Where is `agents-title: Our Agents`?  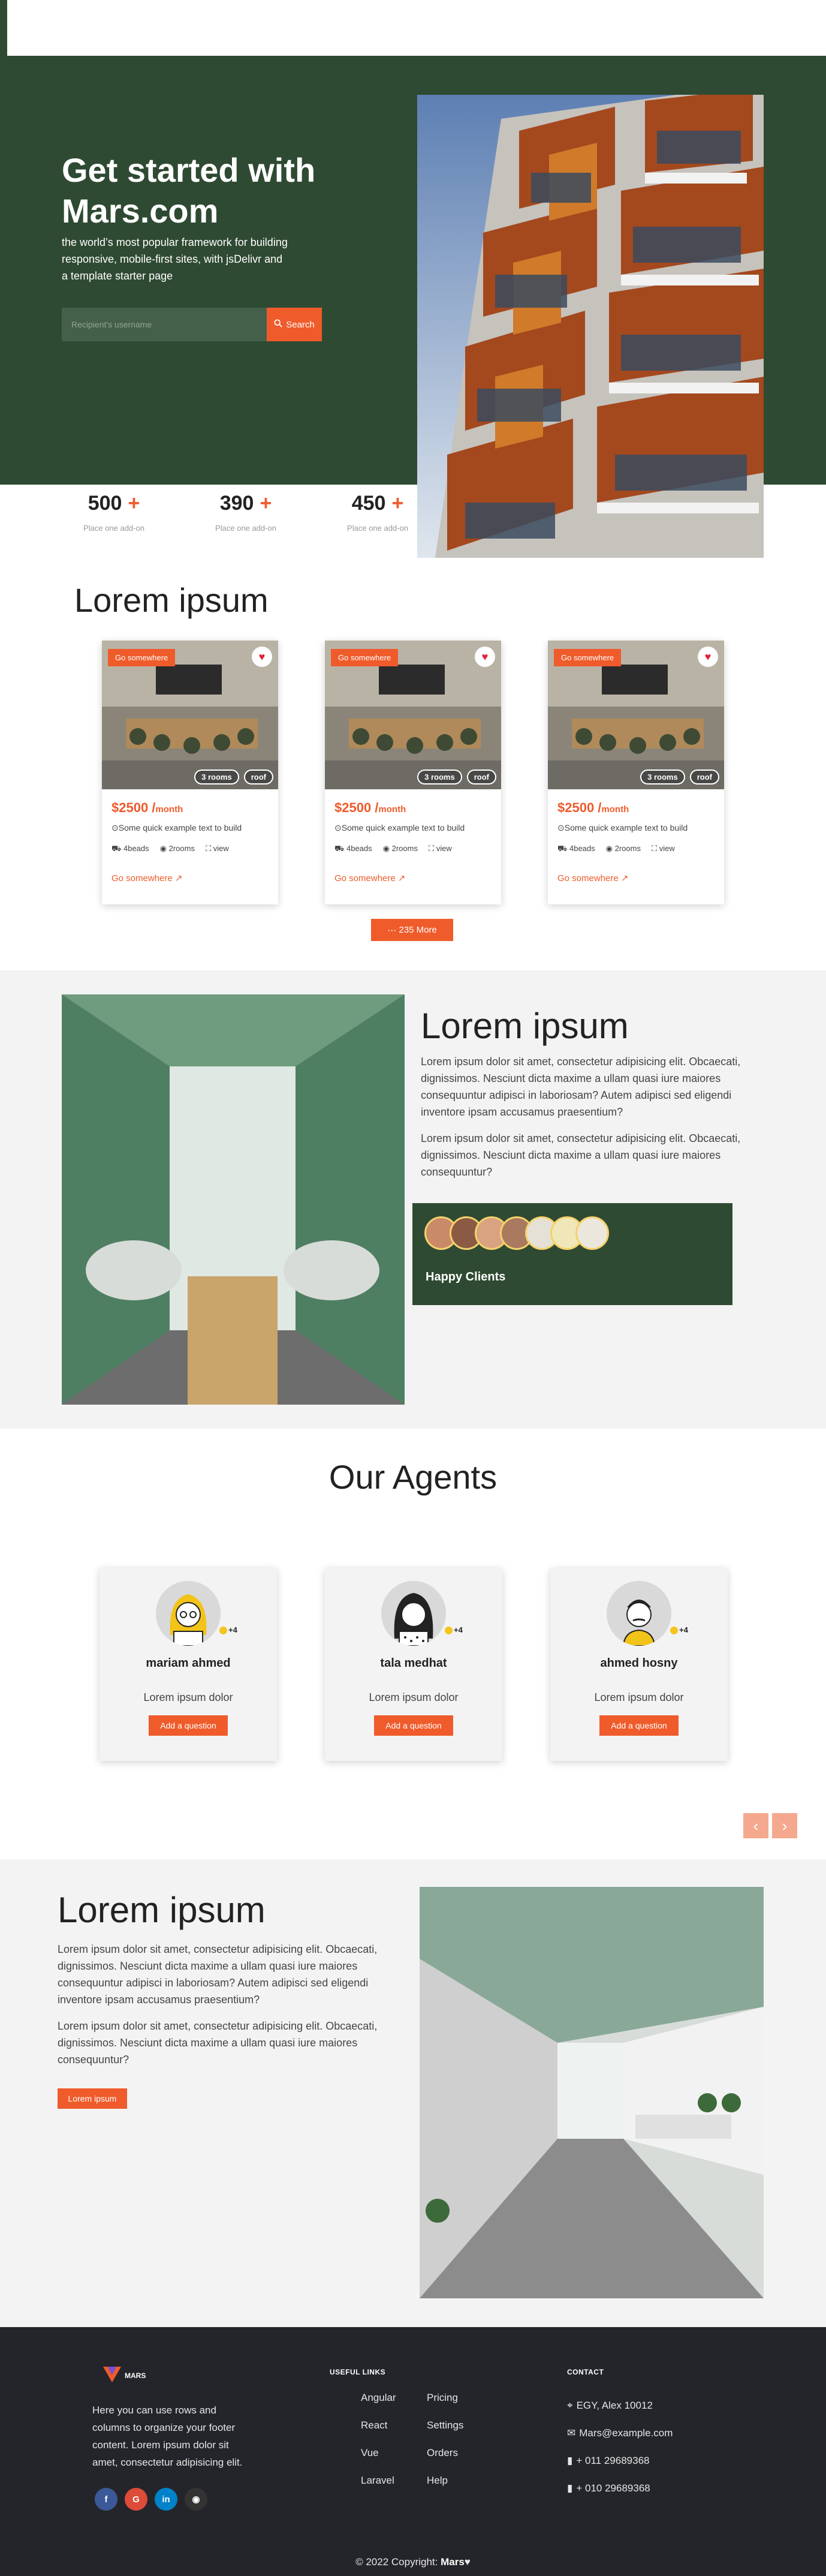
agents-title: Our Agents is located at coordinates (413, 1477).